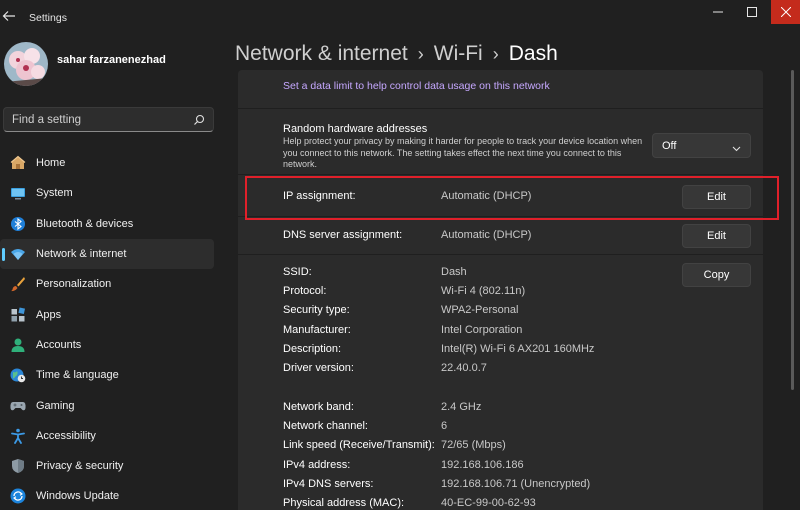 The image size is (800, 510). What do you see at coordinates (533, 53) in the screenshot?
I see `page-title: Dash` at bounding box center [533, 53].